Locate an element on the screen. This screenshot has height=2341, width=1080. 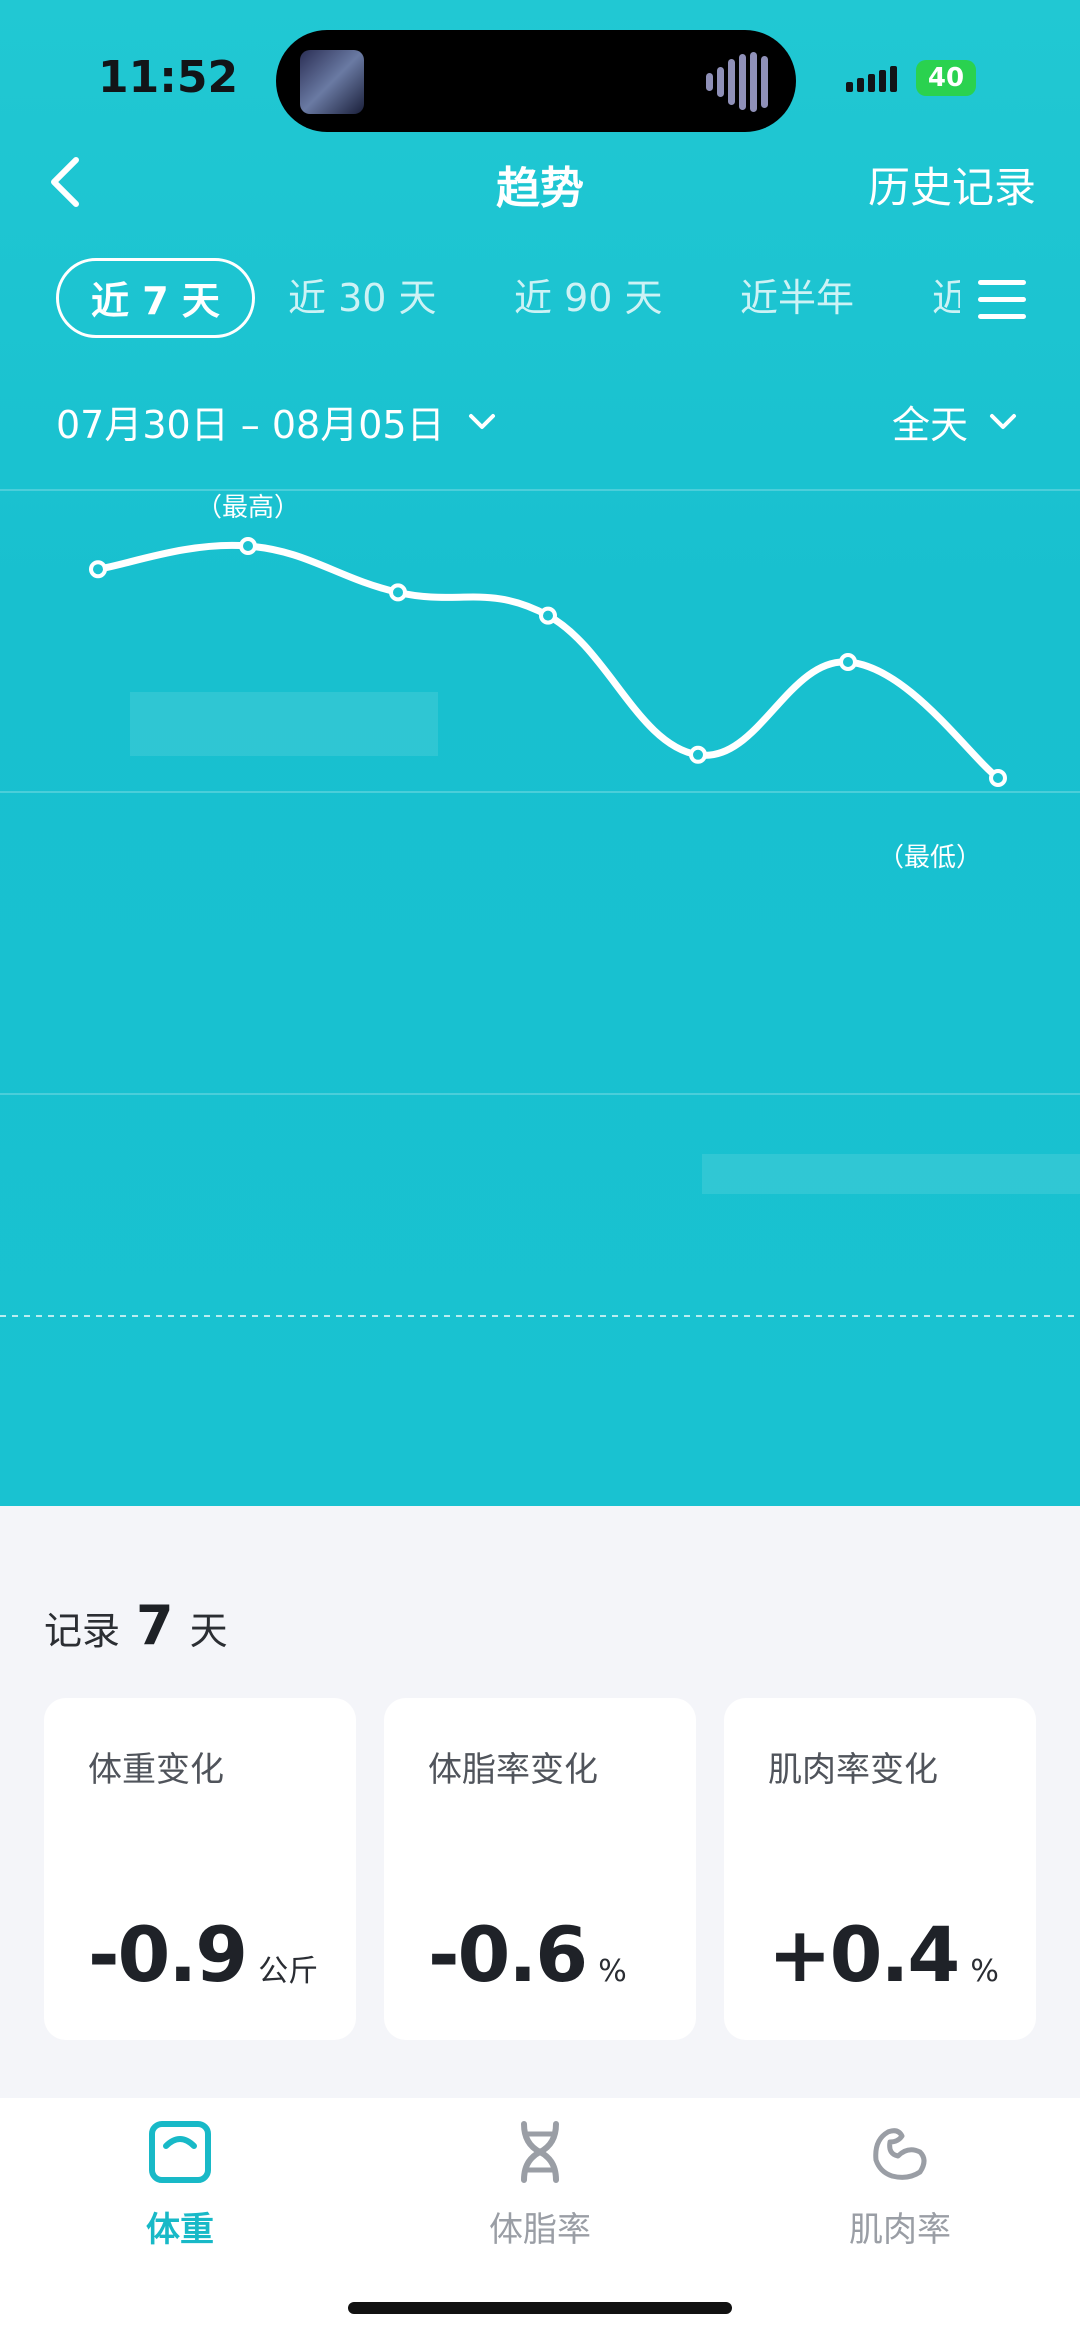
tab-90-days: 近 90 天 is located at coordinates (588, 298).